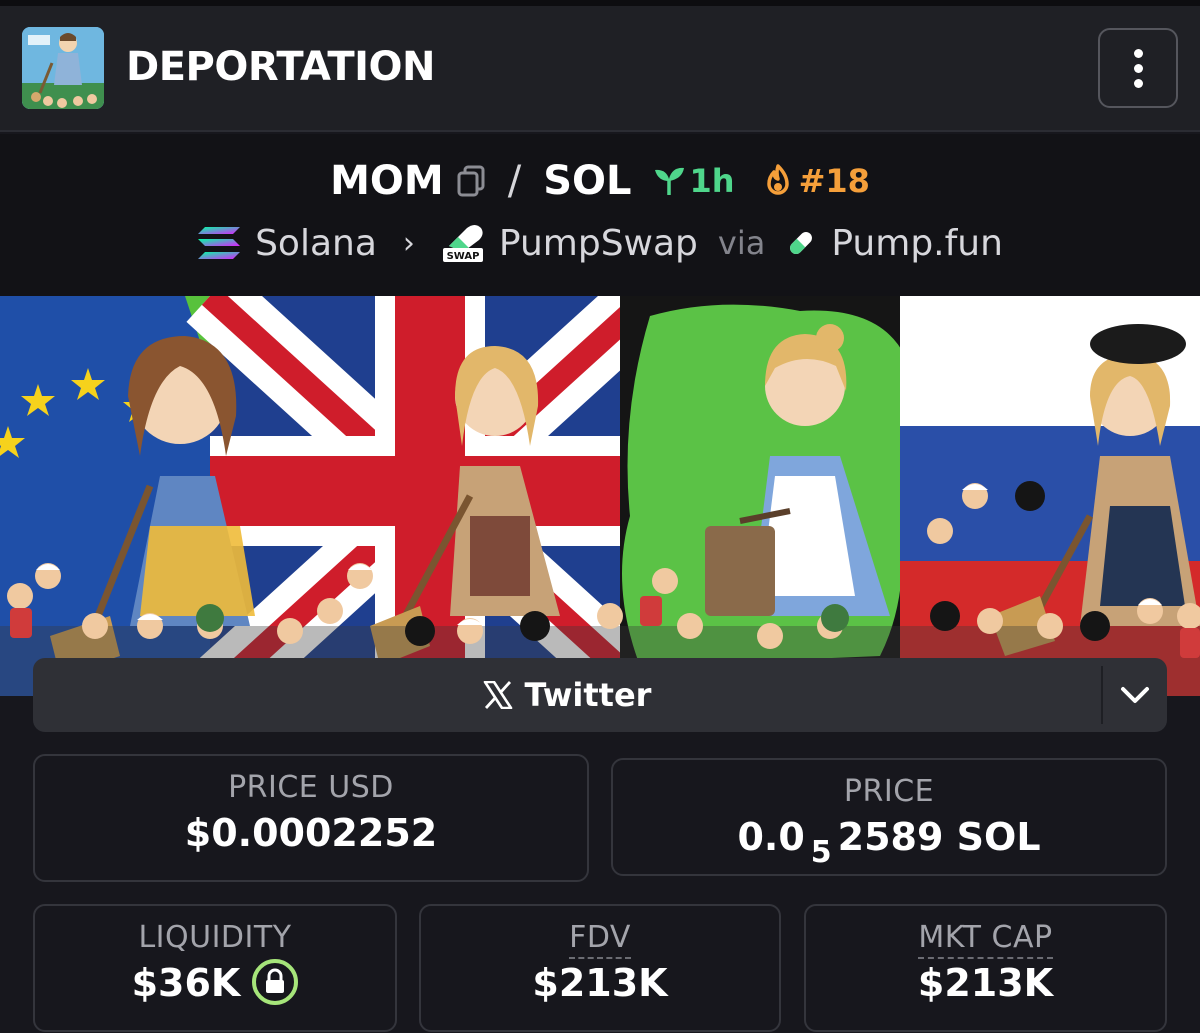 This screenshot has height=1033, width=1200. I want to click on pumpswap-icon: SWAP, so click(462, 243).